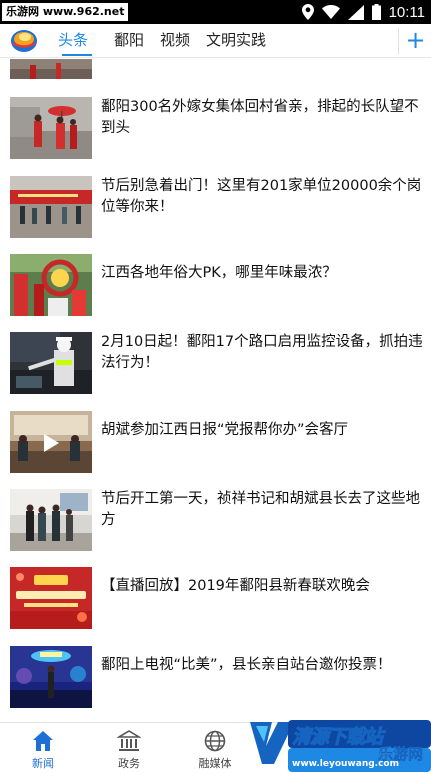  Describe the element at coordinates (215, 12) in the screenshot. I see `status-bar: 乐游网 www.962.net 10:11` at that location.